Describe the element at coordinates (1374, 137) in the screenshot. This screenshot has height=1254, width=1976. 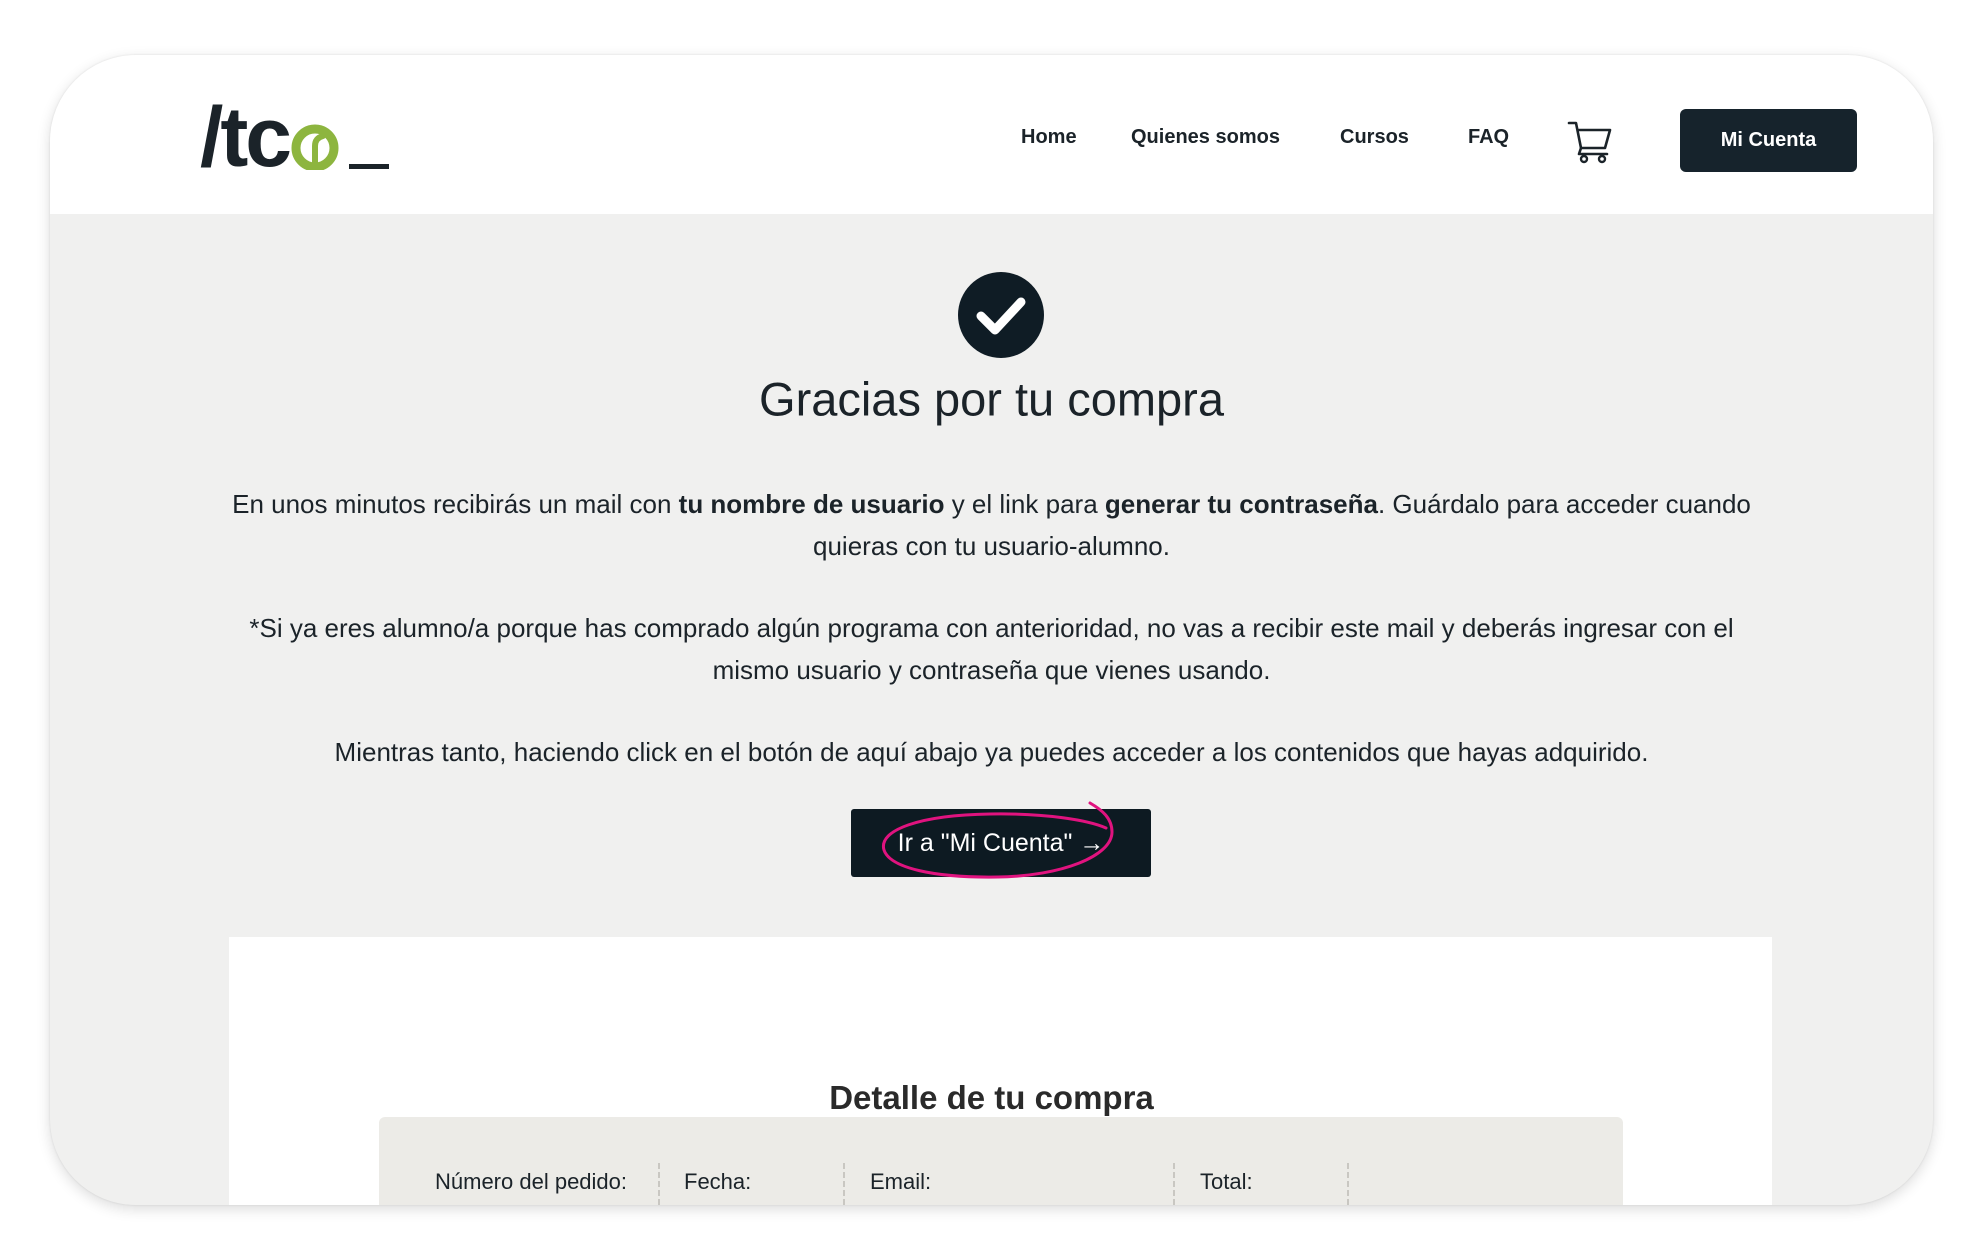
I see `nav-cursos: Cursos` at that location.